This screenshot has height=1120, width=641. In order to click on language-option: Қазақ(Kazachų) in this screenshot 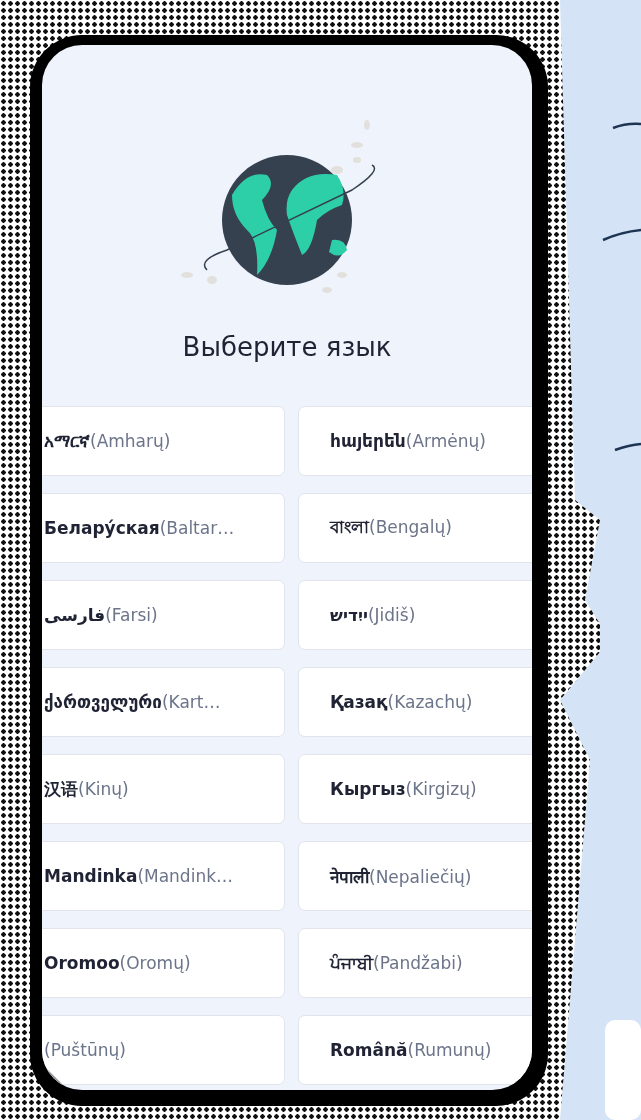, I will do `click(415, 702)`.